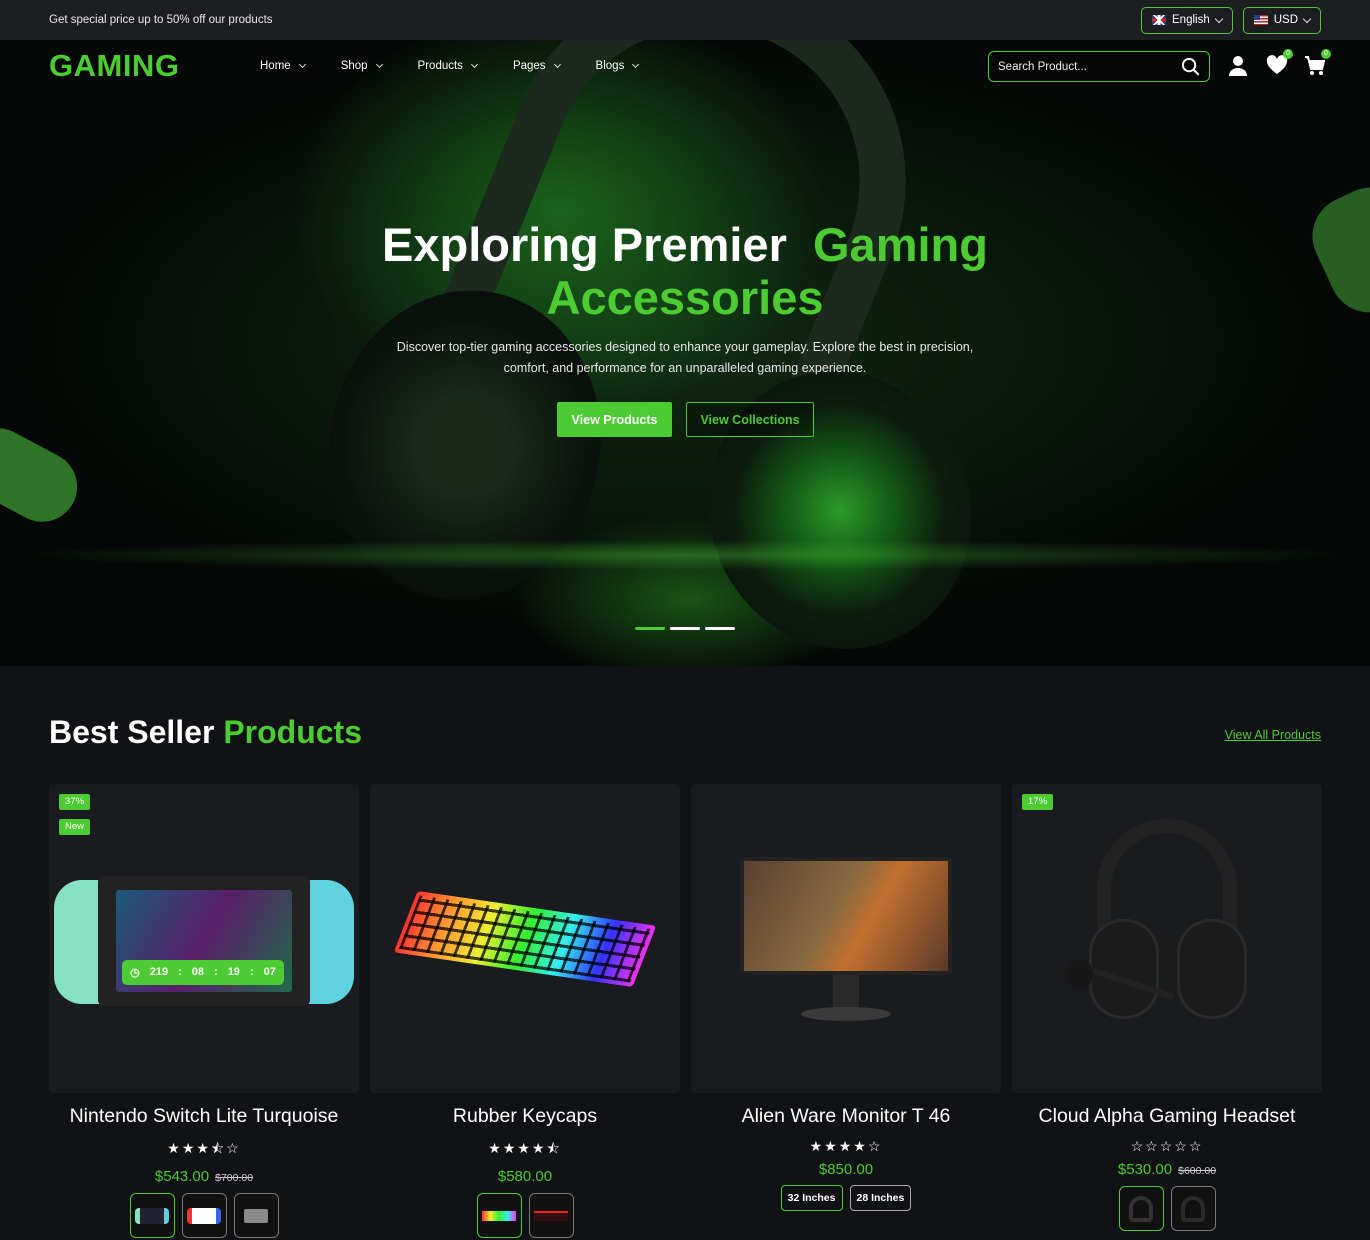  What do you see at coordinates (846, 1169) in the screenshot?
I see `product-price: $850.00` at bounding box center [846, 1169].